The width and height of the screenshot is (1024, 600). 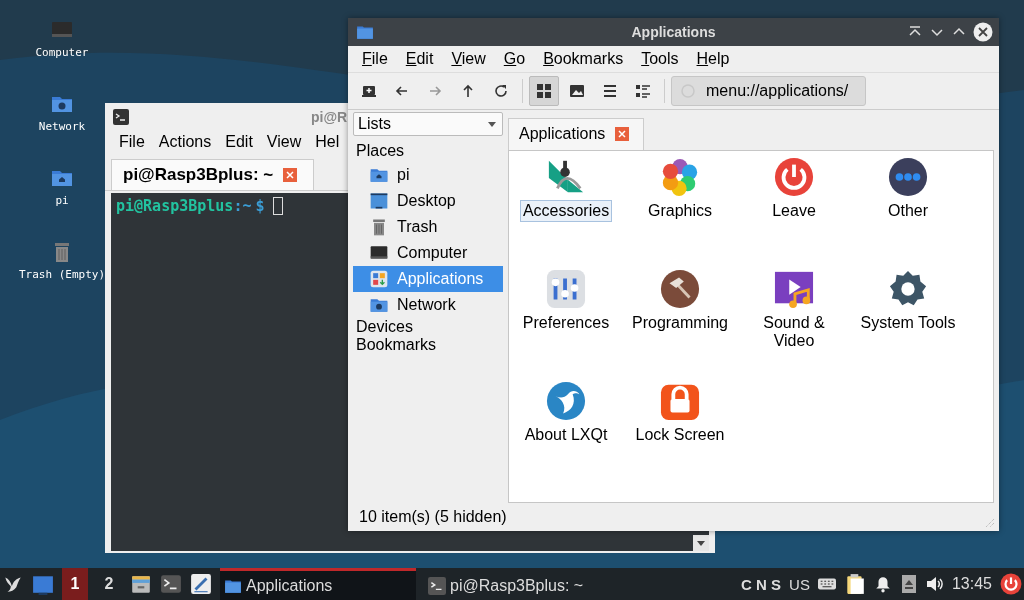 I want to click on detailed-list-icon, so click(x=643, y=91).